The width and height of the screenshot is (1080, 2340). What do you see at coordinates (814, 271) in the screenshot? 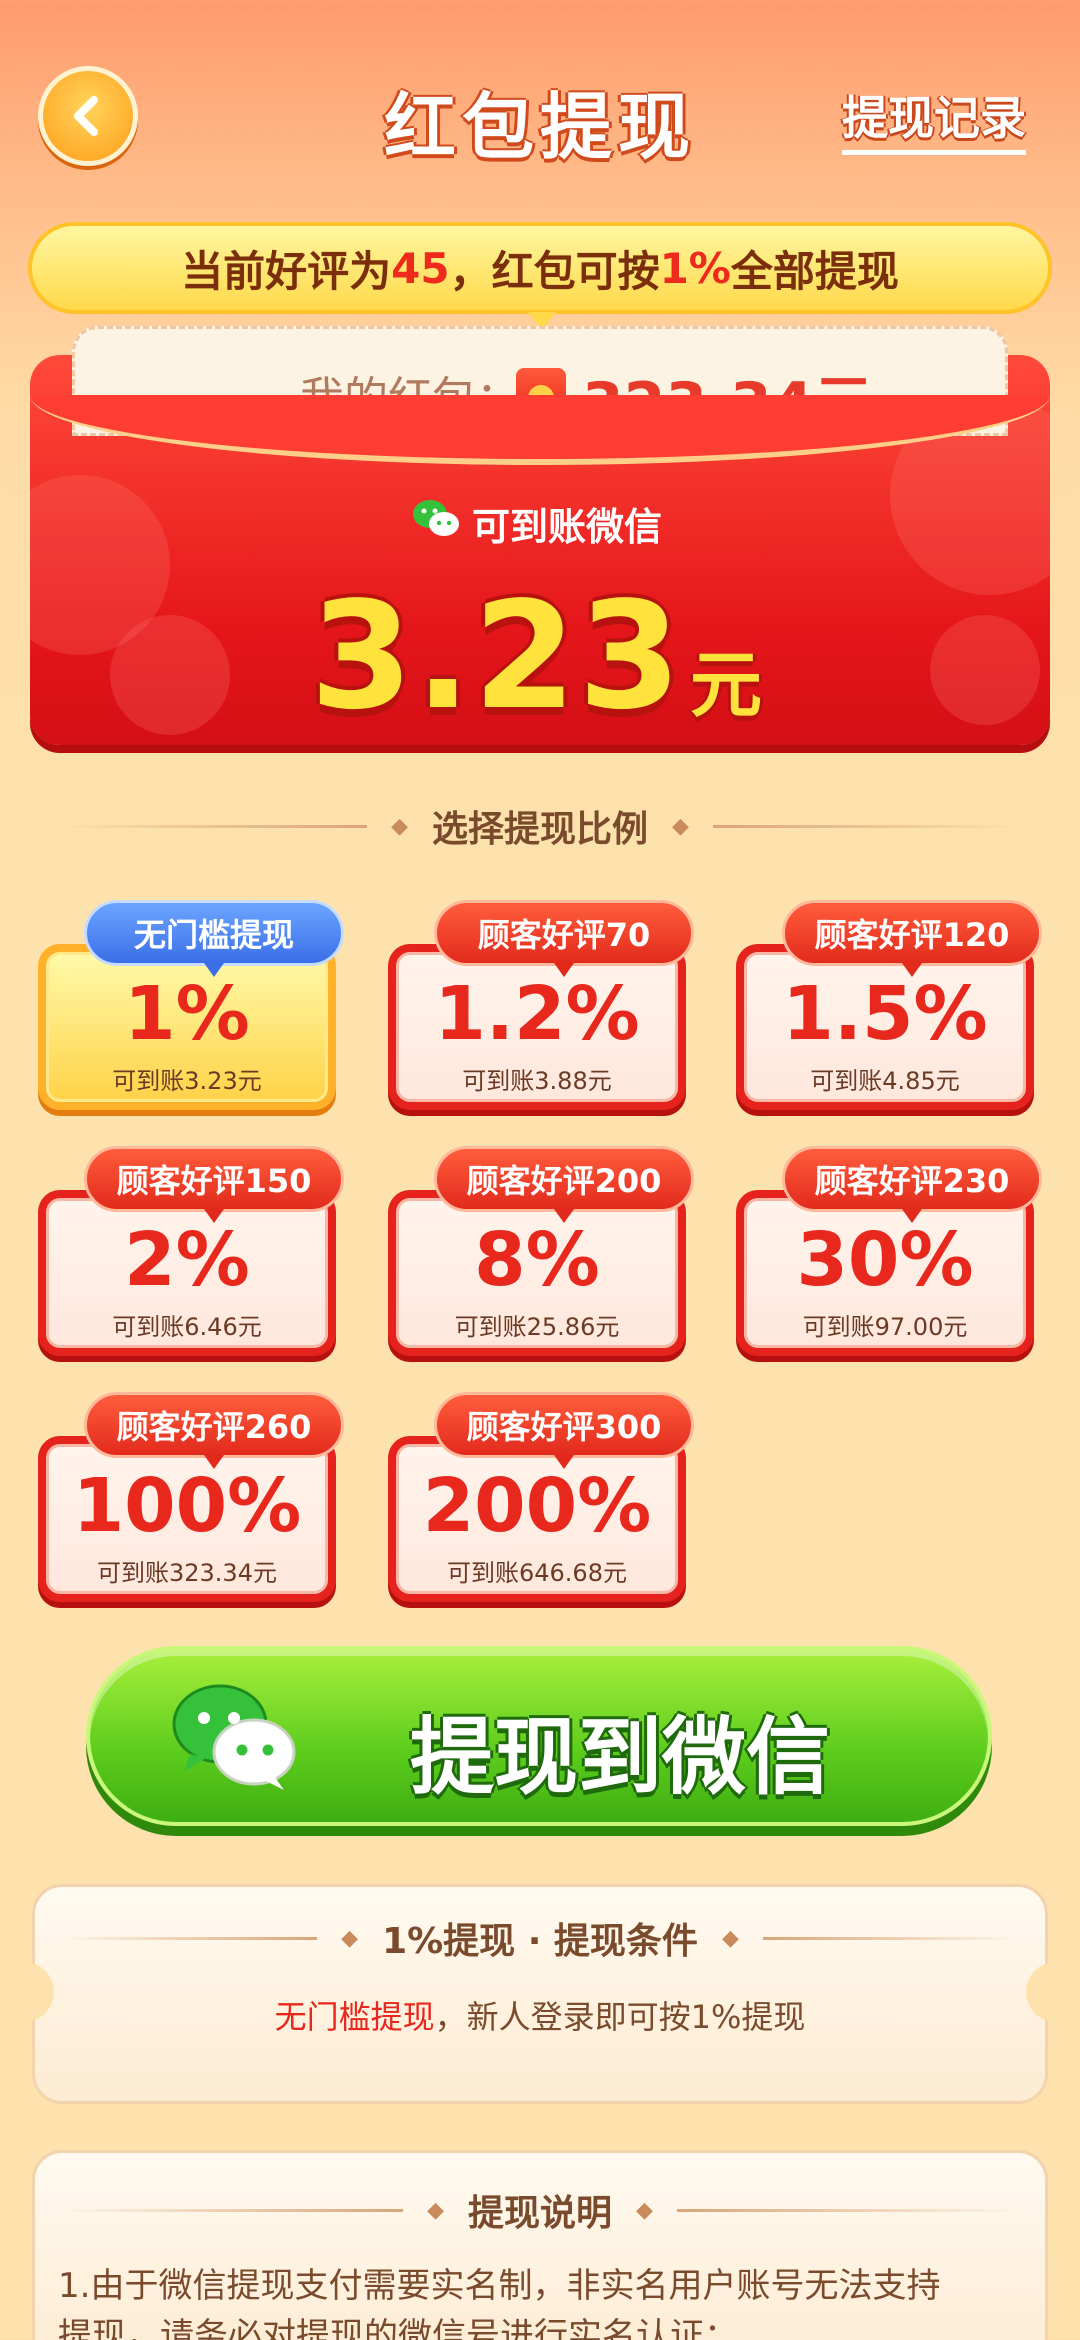
I see `banner-suffix: 全部提现` at bounding box center [814, 271].